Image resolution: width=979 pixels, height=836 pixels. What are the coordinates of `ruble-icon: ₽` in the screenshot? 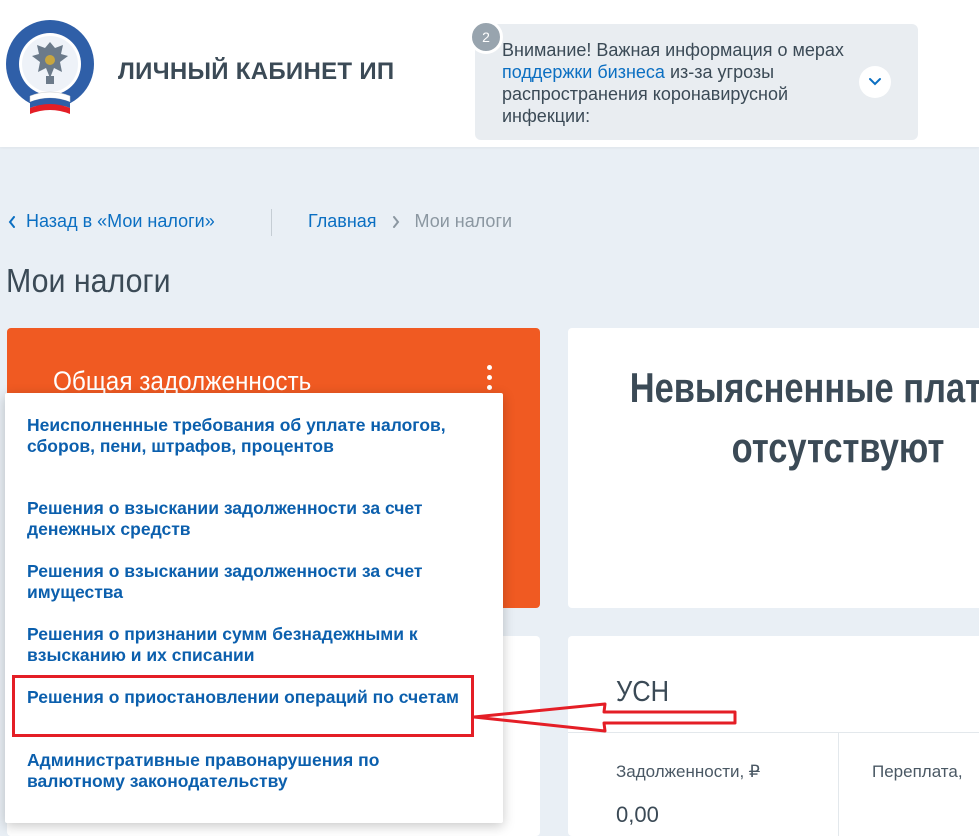 It's located at (754, 771).